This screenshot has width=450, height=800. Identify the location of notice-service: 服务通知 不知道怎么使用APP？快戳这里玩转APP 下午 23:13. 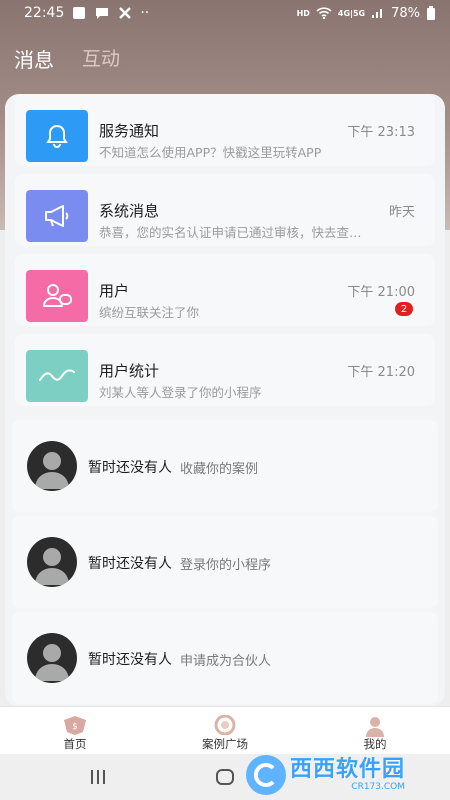
(225, 130).